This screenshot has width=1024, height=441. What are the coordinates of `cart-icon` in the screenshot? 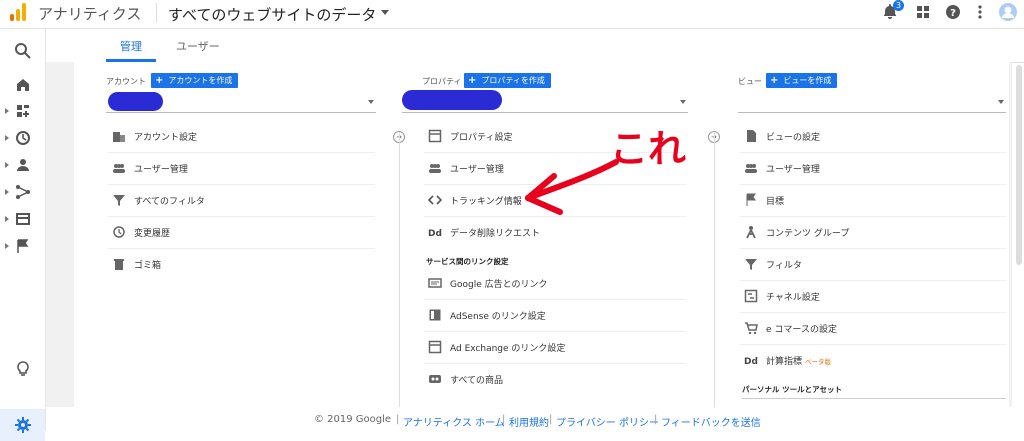 It's located at (751, 328).